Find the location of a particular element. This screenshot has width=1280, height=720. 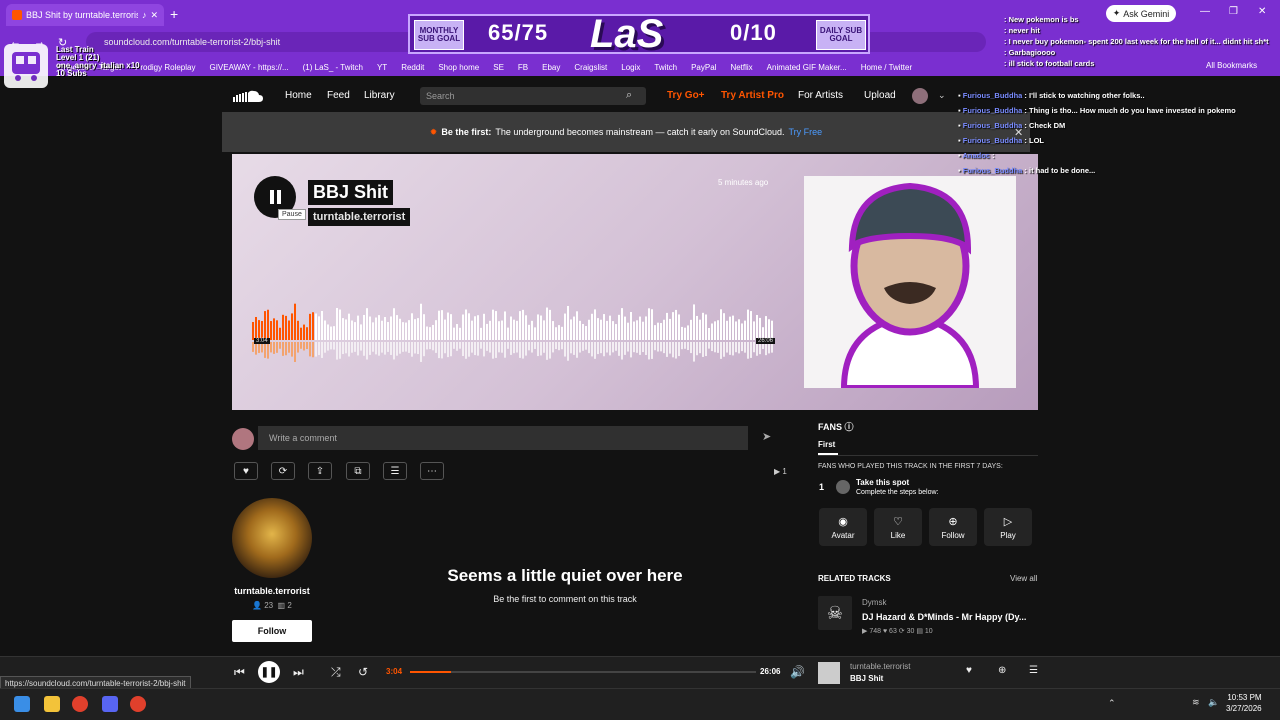

bookmark-item: Prodigy Roleplay is located at coordinates (165, 67).